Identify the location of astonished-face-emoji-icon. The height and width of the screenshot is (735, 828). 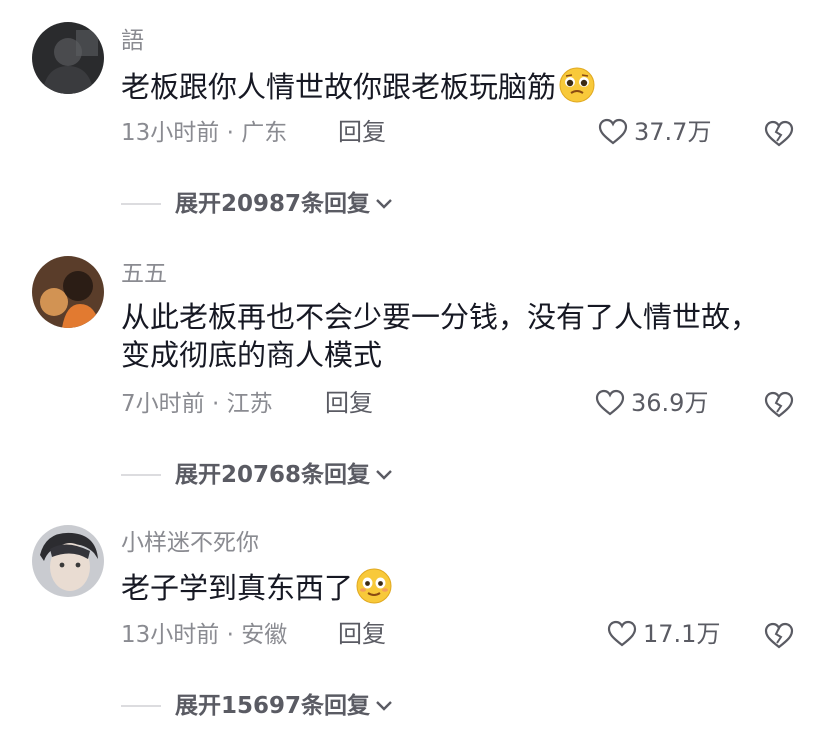
(374, 590).